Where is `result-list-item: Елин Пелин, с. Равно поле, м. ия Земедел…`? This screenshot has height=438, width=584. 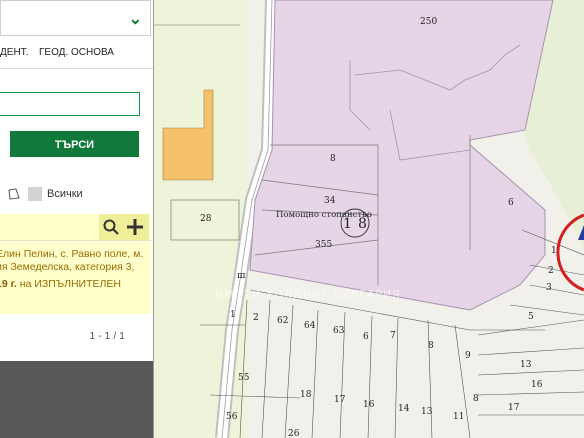
result-list-item: Елин Пелин, с. Равно поле, м. ия Земедел… is located at coordinates (75, 278).